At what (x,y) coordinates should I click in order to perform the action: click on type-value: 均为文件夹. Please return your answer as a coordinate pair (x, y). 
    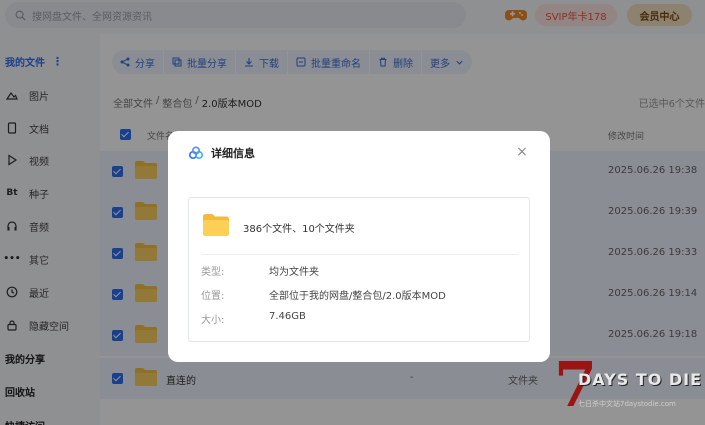
    Looking at the image, I should click on (294, 272).